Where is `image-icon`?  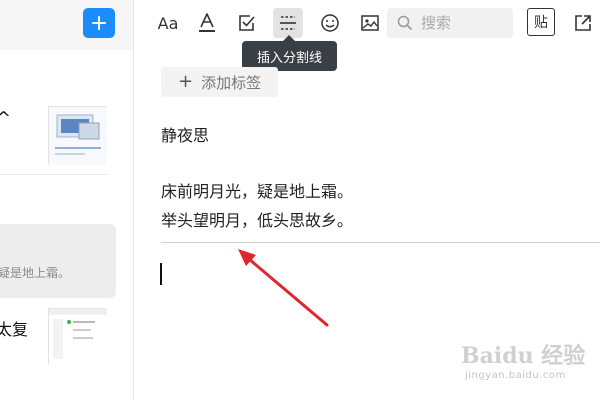 image-icon is located at coordinates (370, 23).